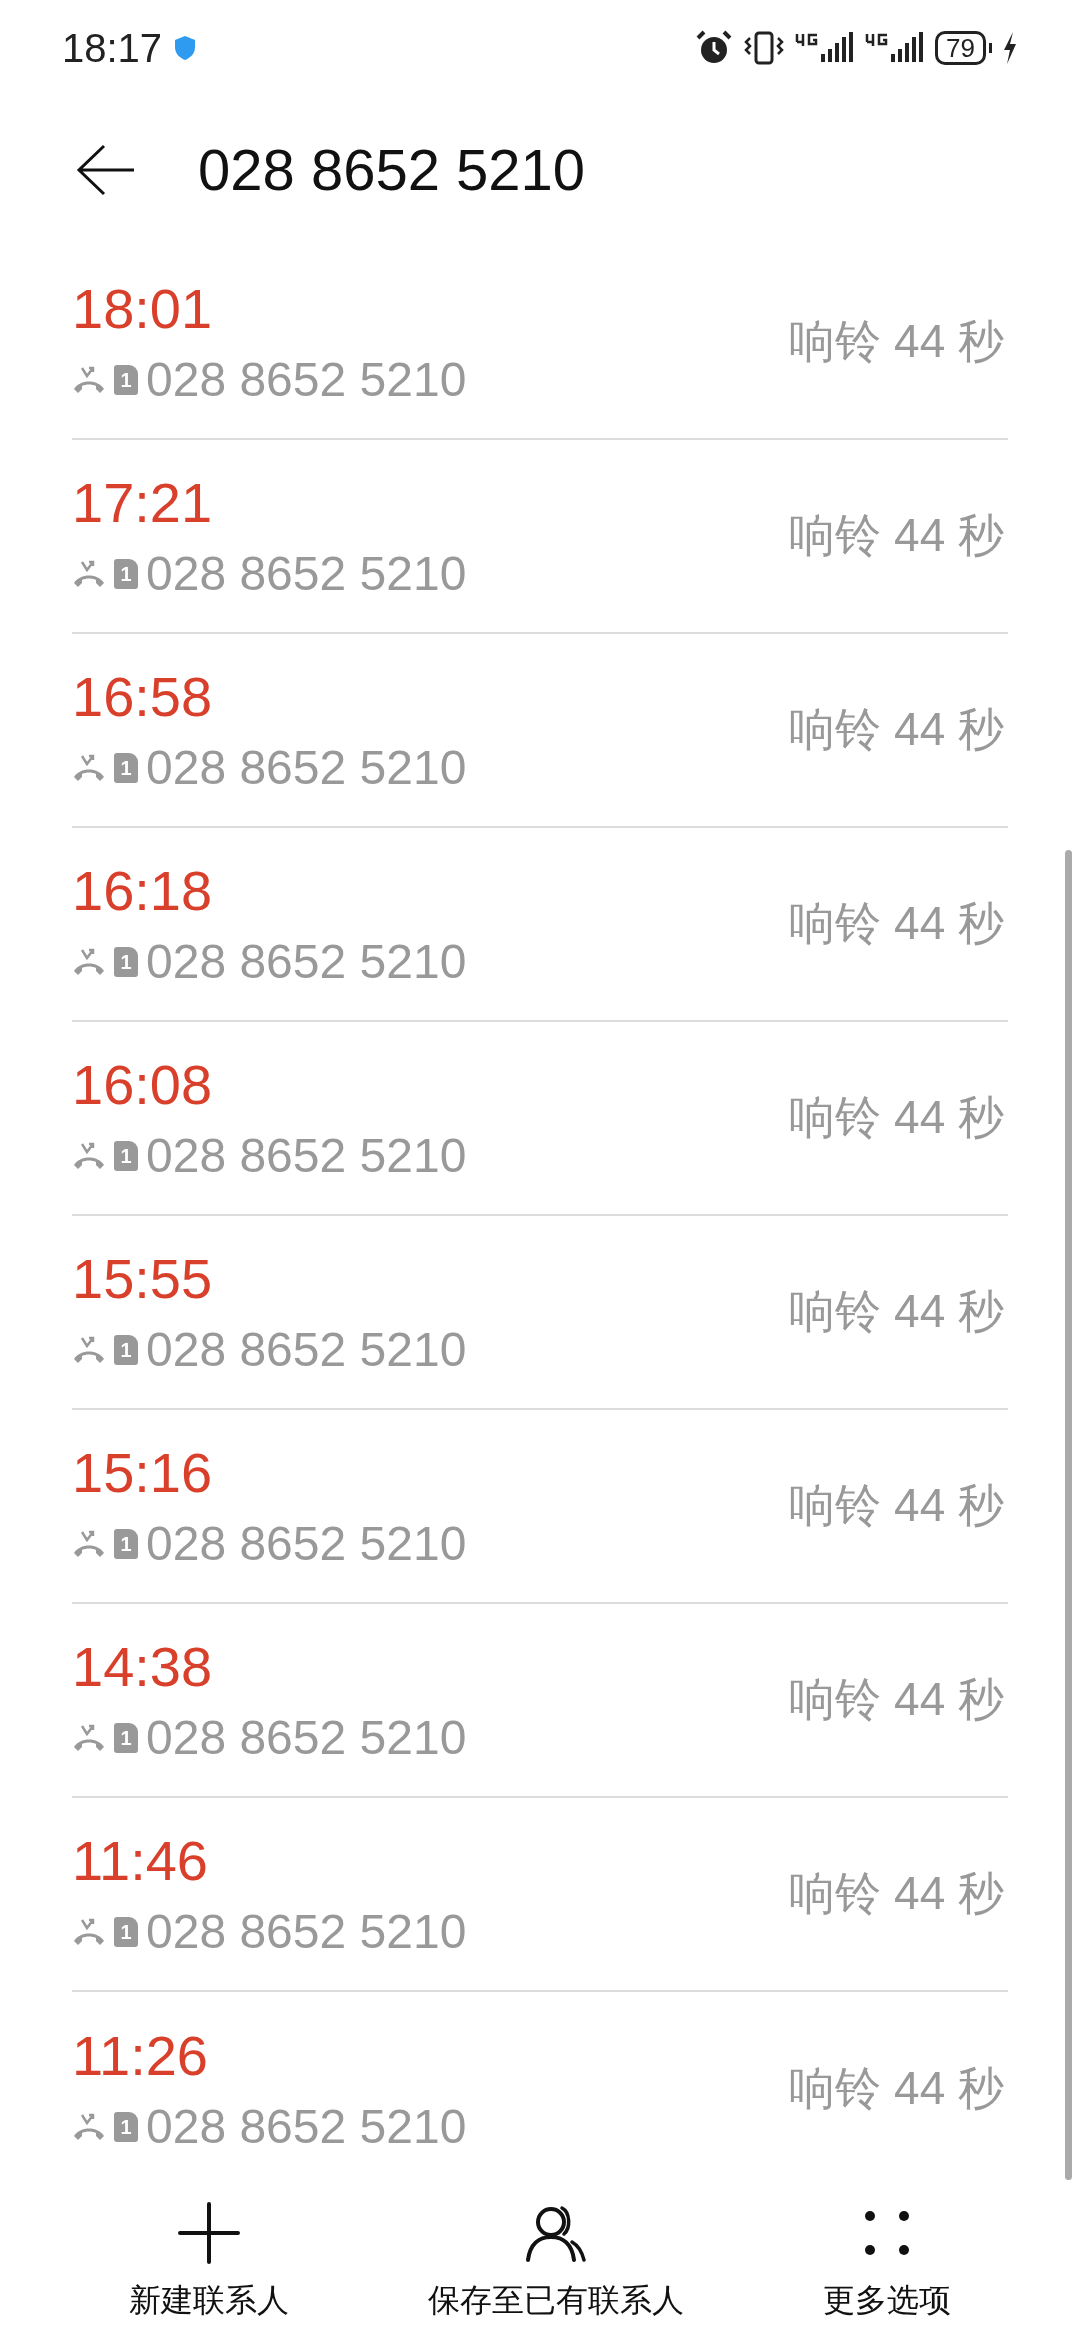  What do you see at coordinates (540, 1312) in the screenshot?
I see `call-log-row: 15:55 1 028 8652 5210 响铃 44 秒` at bounding box center [540, 1312].